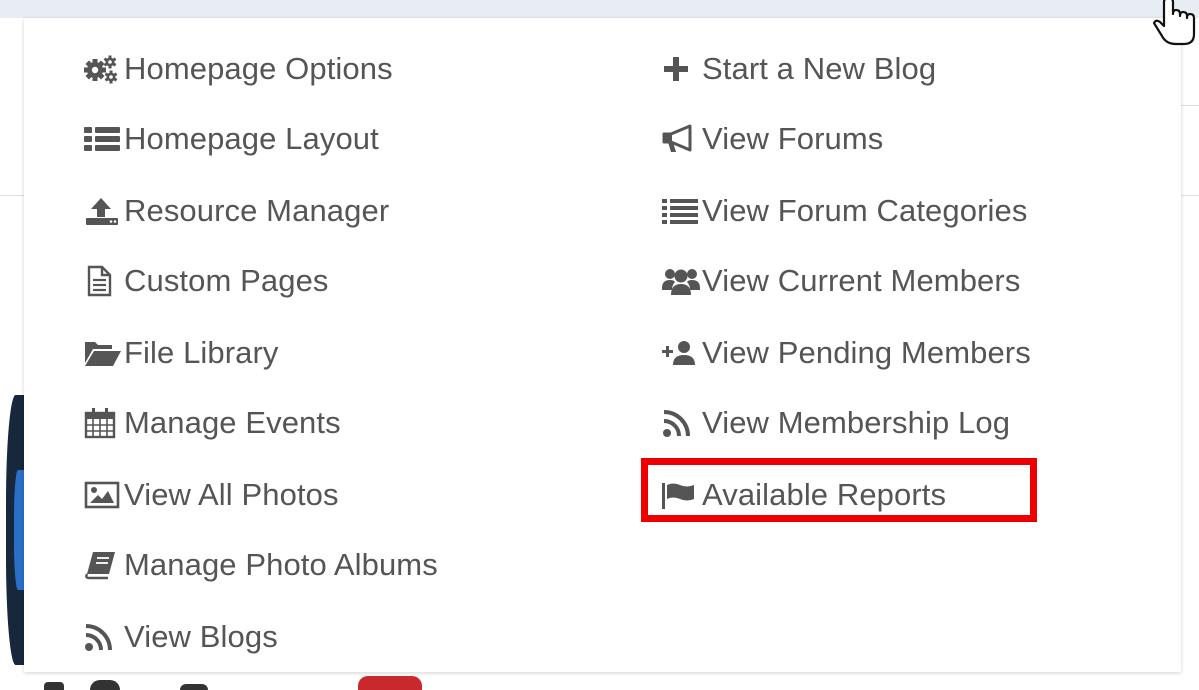 This screenshot has width=1199, height=690. Describe the element at coordinates (226, 280) in the screenshot. I see `menu-item-label: Custom Pages` at that location.